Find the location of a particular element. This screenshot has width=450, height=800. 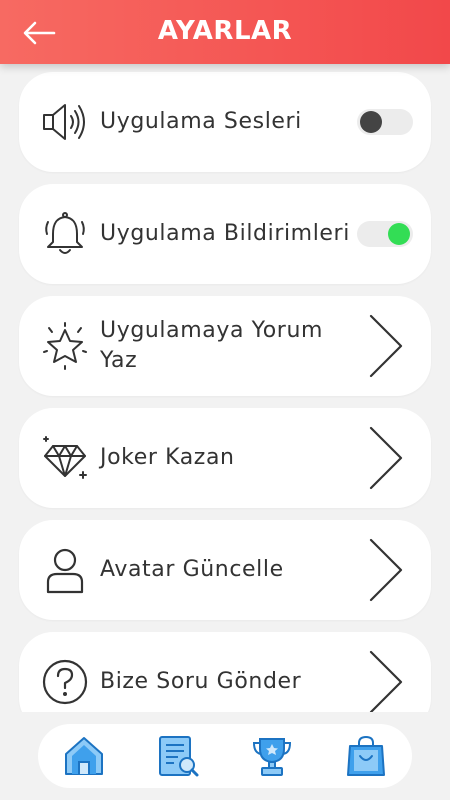

app-sounds-toggle is located at coordinates (385, 122).